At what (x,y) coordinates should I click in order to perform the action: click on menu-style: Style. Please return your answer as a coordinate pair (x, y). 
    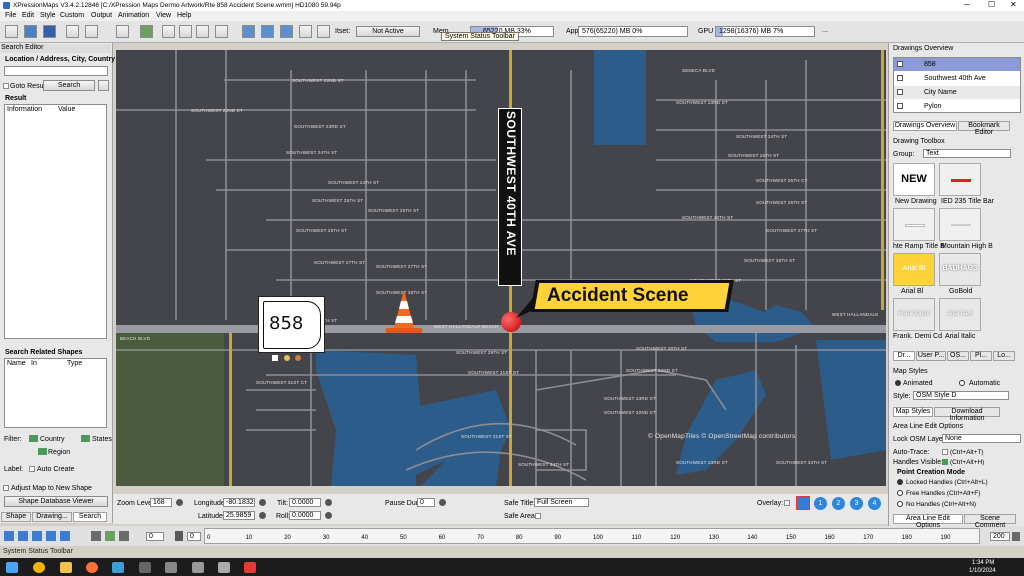
    Looking at the image, I should click on (48, 15).